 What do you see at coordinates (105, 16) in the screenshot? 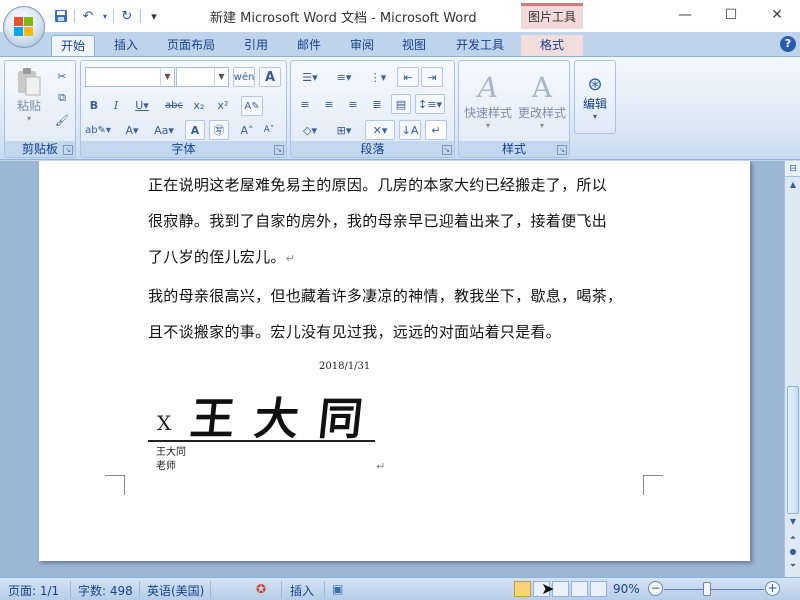
I see `undo-dropdown-icon: ▾` at bounding box center [105, 16].